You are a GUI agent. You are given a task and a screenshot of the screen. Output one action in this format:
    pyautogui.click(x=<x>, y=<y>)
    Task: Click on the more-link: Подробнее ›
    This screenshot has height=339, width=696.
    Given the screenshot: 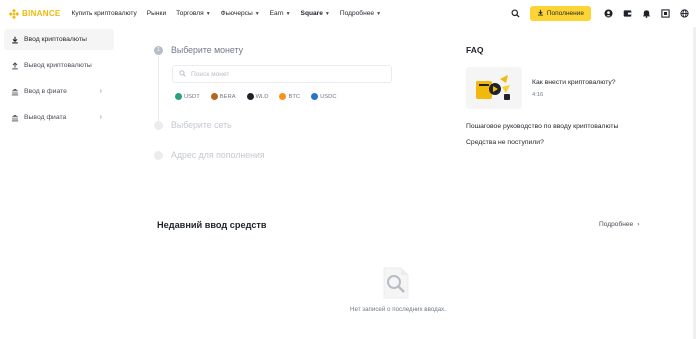 What is the action you would take?
    pyautogui.click(x=619, y=224)
    